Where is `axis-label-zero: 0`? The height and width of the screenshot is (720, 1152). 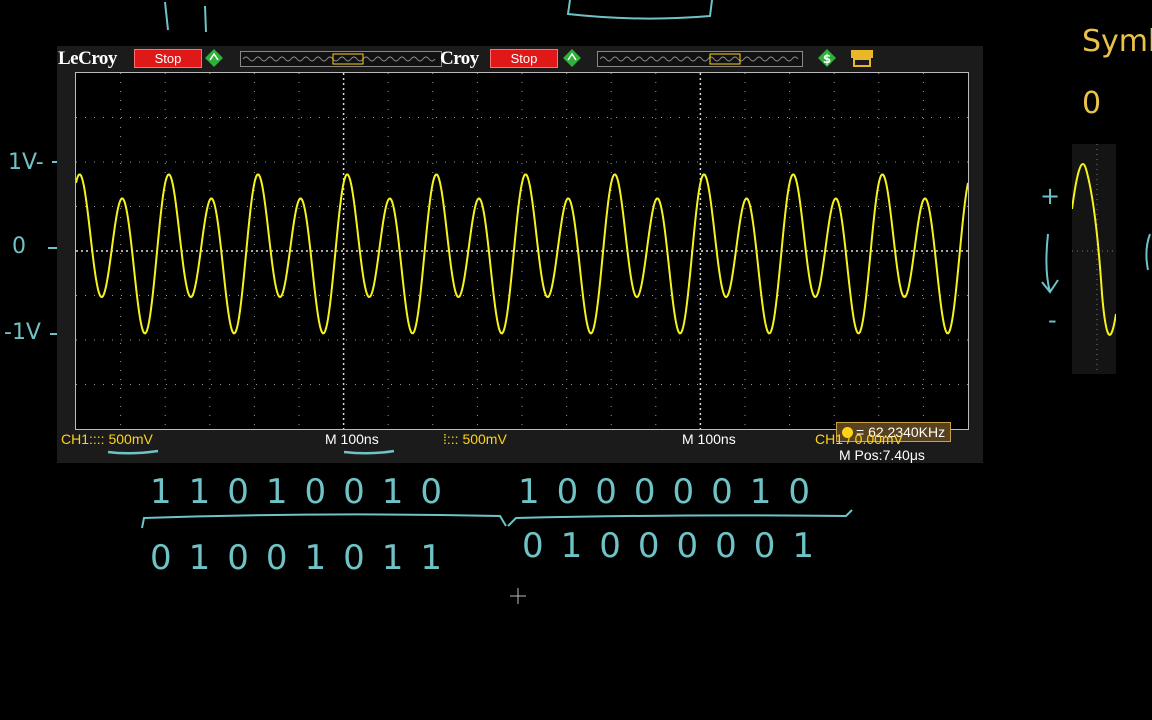 axis-label-zero: 0 is located at coordinates (19, 246).